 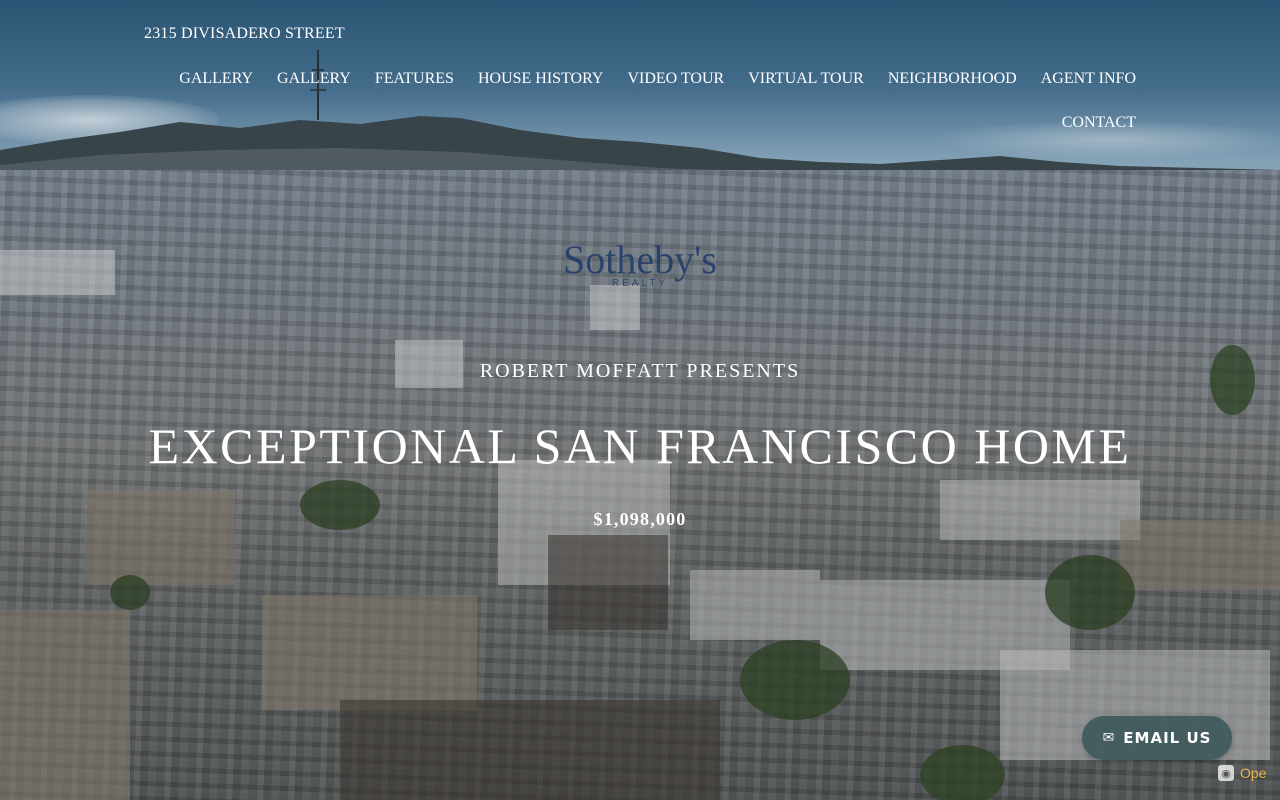 I want to click on nav-link-neighborhood: NEIGHBORHOOD, so click(x=940, y=79).